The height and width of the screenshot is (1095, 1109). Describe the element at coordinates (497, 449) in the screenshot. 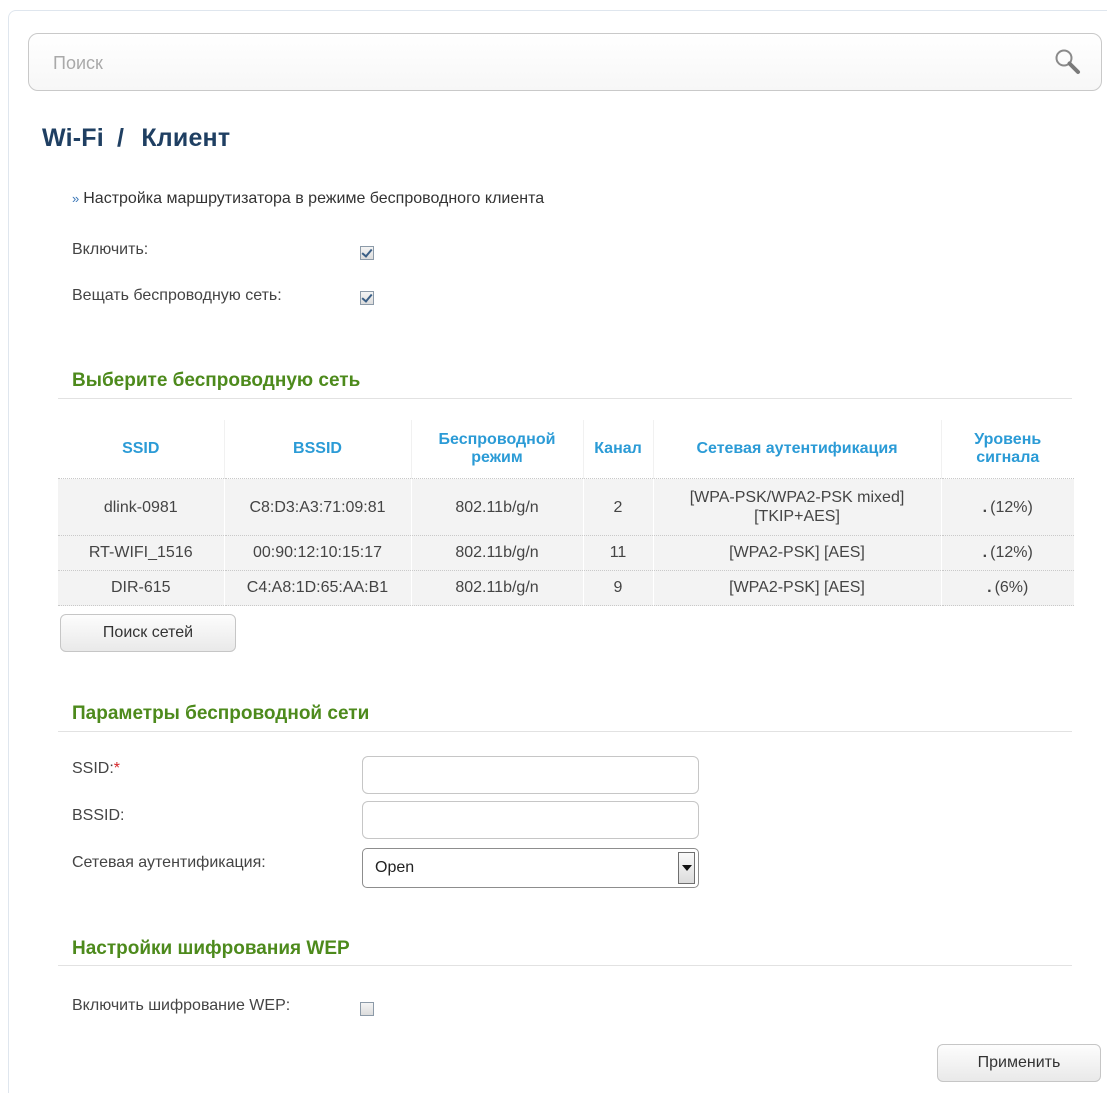

I see `column-header-mode: Беспроводной режим` at that location.